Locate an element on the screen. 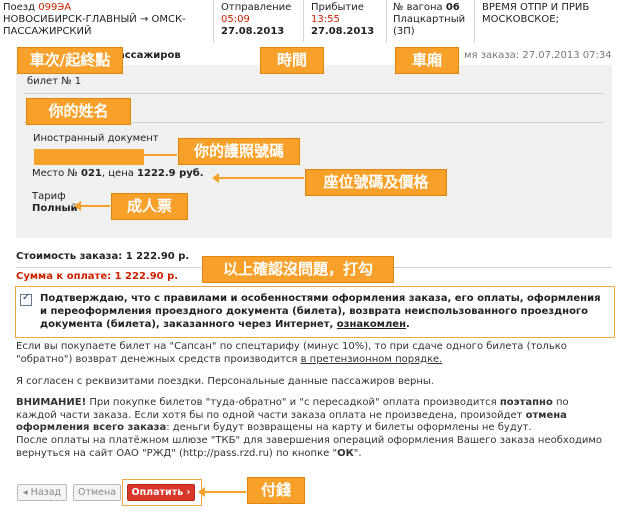 Image resolution: width=629 pixels, height=511 pixels. train-label: Поезд is located at coordinates (19, 7).